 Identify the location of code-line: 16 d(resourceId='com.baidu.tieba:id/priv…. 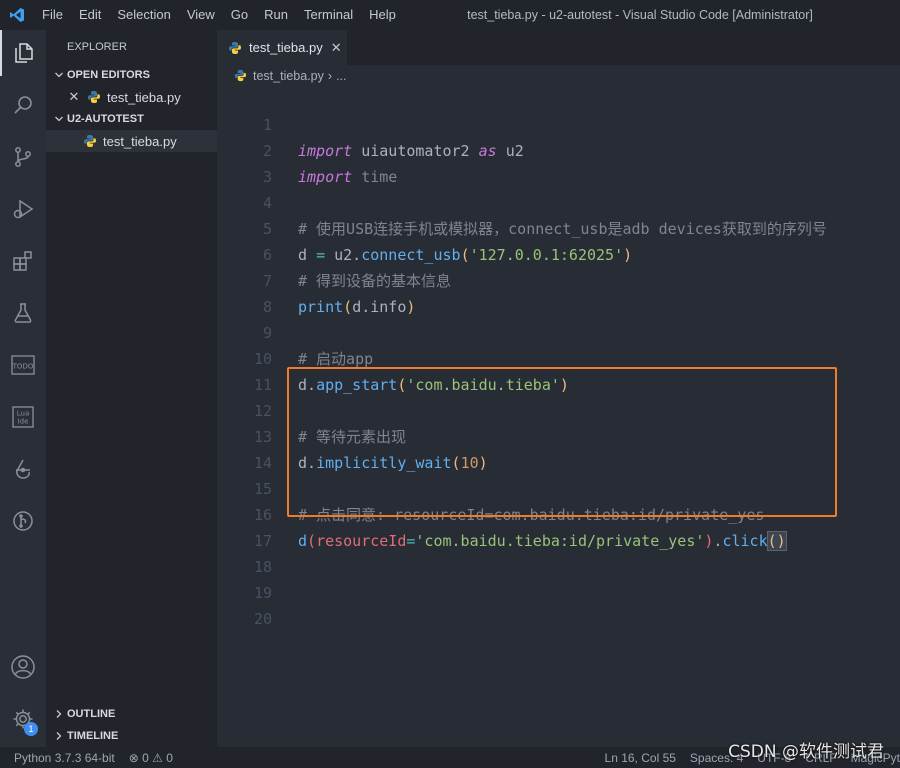
(558, 513).